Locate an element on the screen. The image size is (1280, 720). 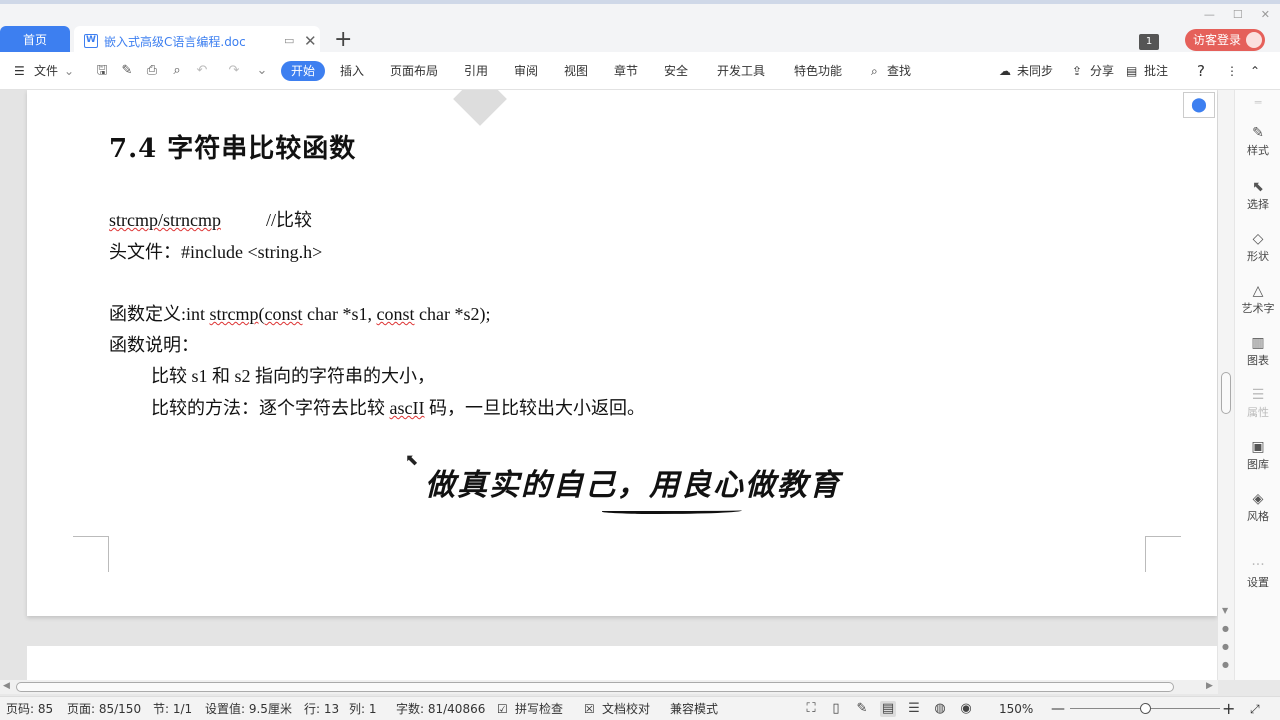
minimize-icon: — is located at coordinates (1209, 14).